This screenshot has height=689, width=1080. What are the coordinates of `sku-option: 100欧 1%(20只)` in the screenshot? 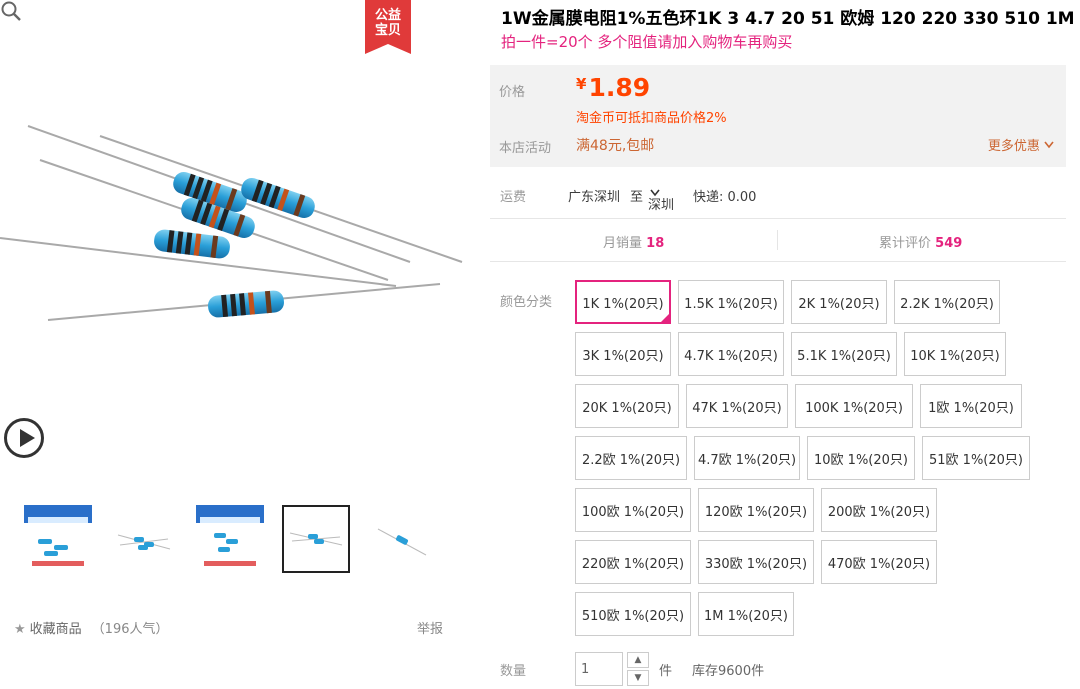 It's located at (633, 510).